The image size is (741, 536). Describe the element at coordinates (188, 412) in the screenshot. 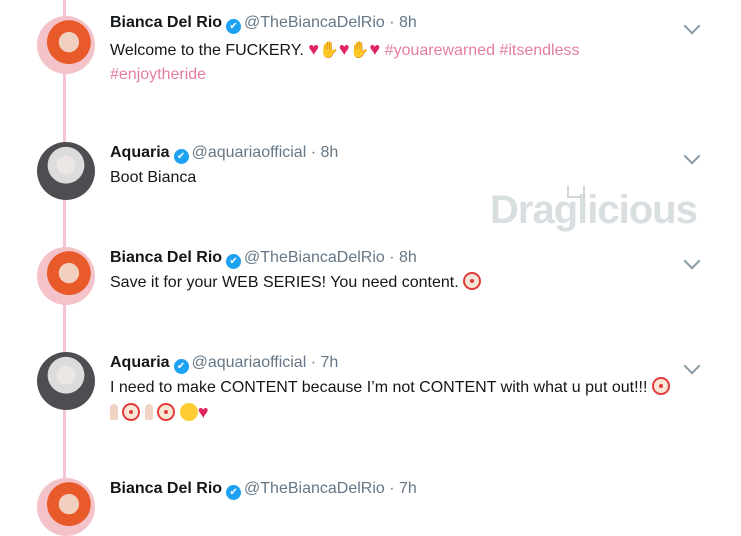

I see `rolling-laughing-icon` at that location.